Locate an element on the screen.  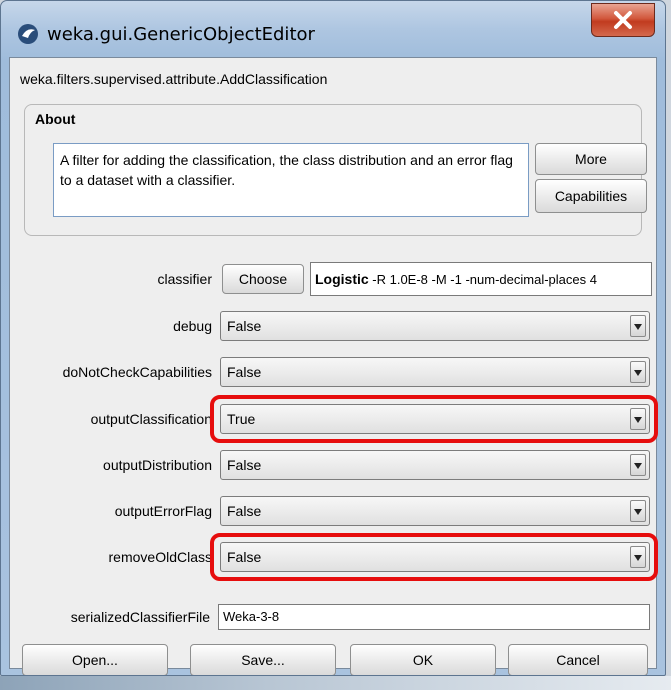
capabilities-button: Capabilities is located at coordinates (591, 196).